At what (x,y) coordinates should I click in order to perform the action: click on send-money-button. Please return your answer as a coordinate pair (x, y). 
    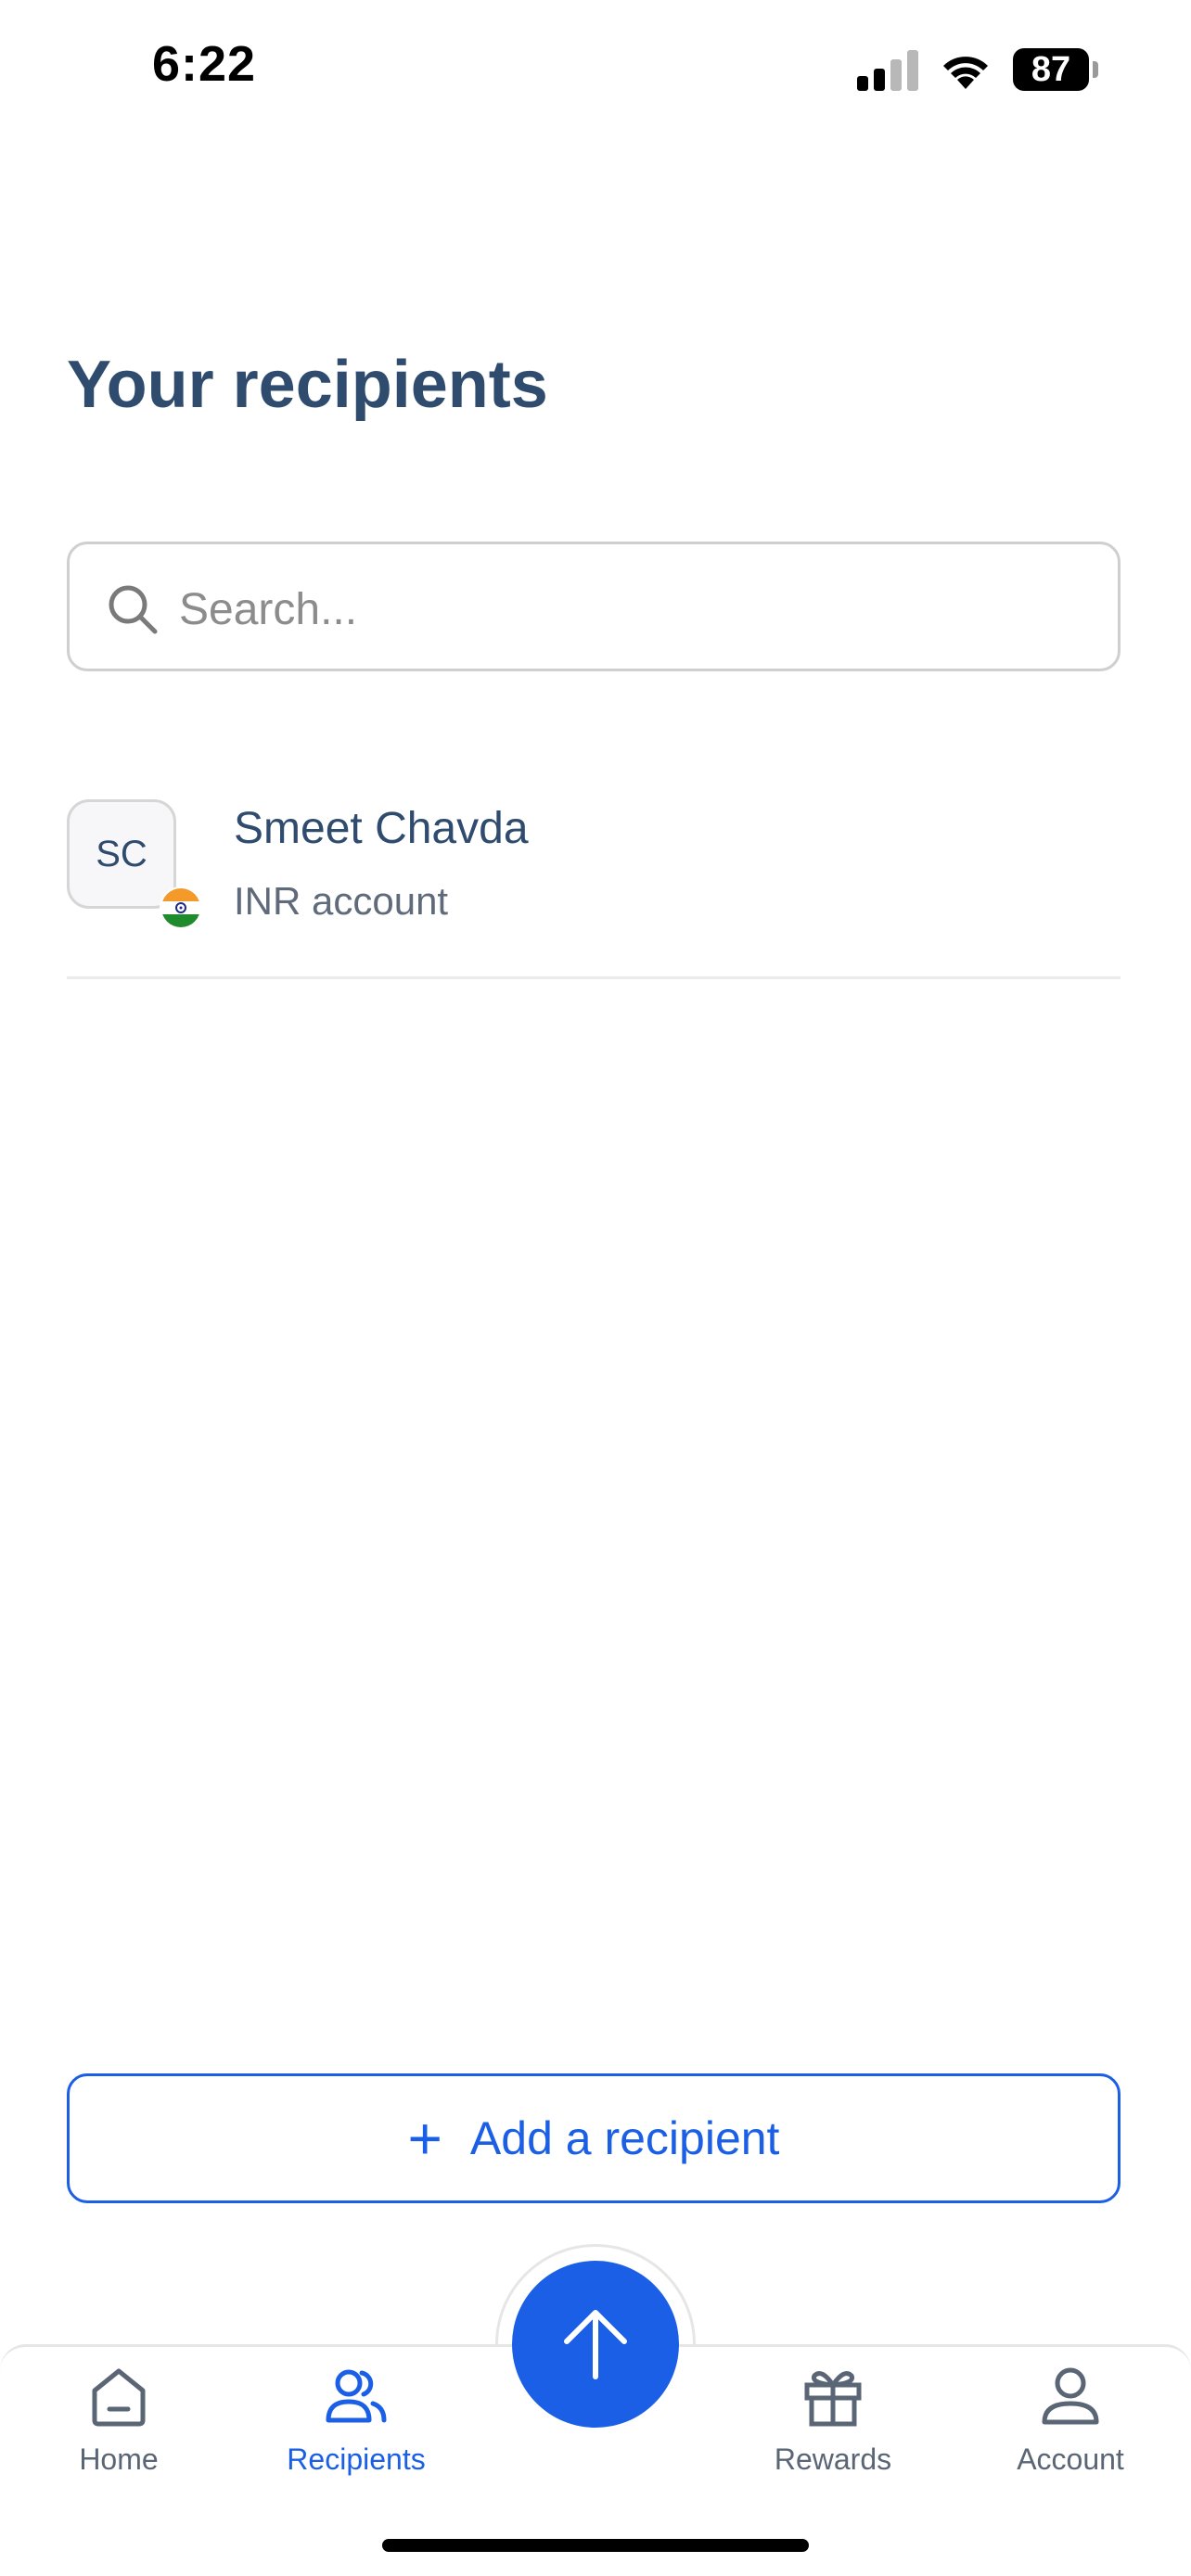
    Looking at the image, I should click on (595, 2344).